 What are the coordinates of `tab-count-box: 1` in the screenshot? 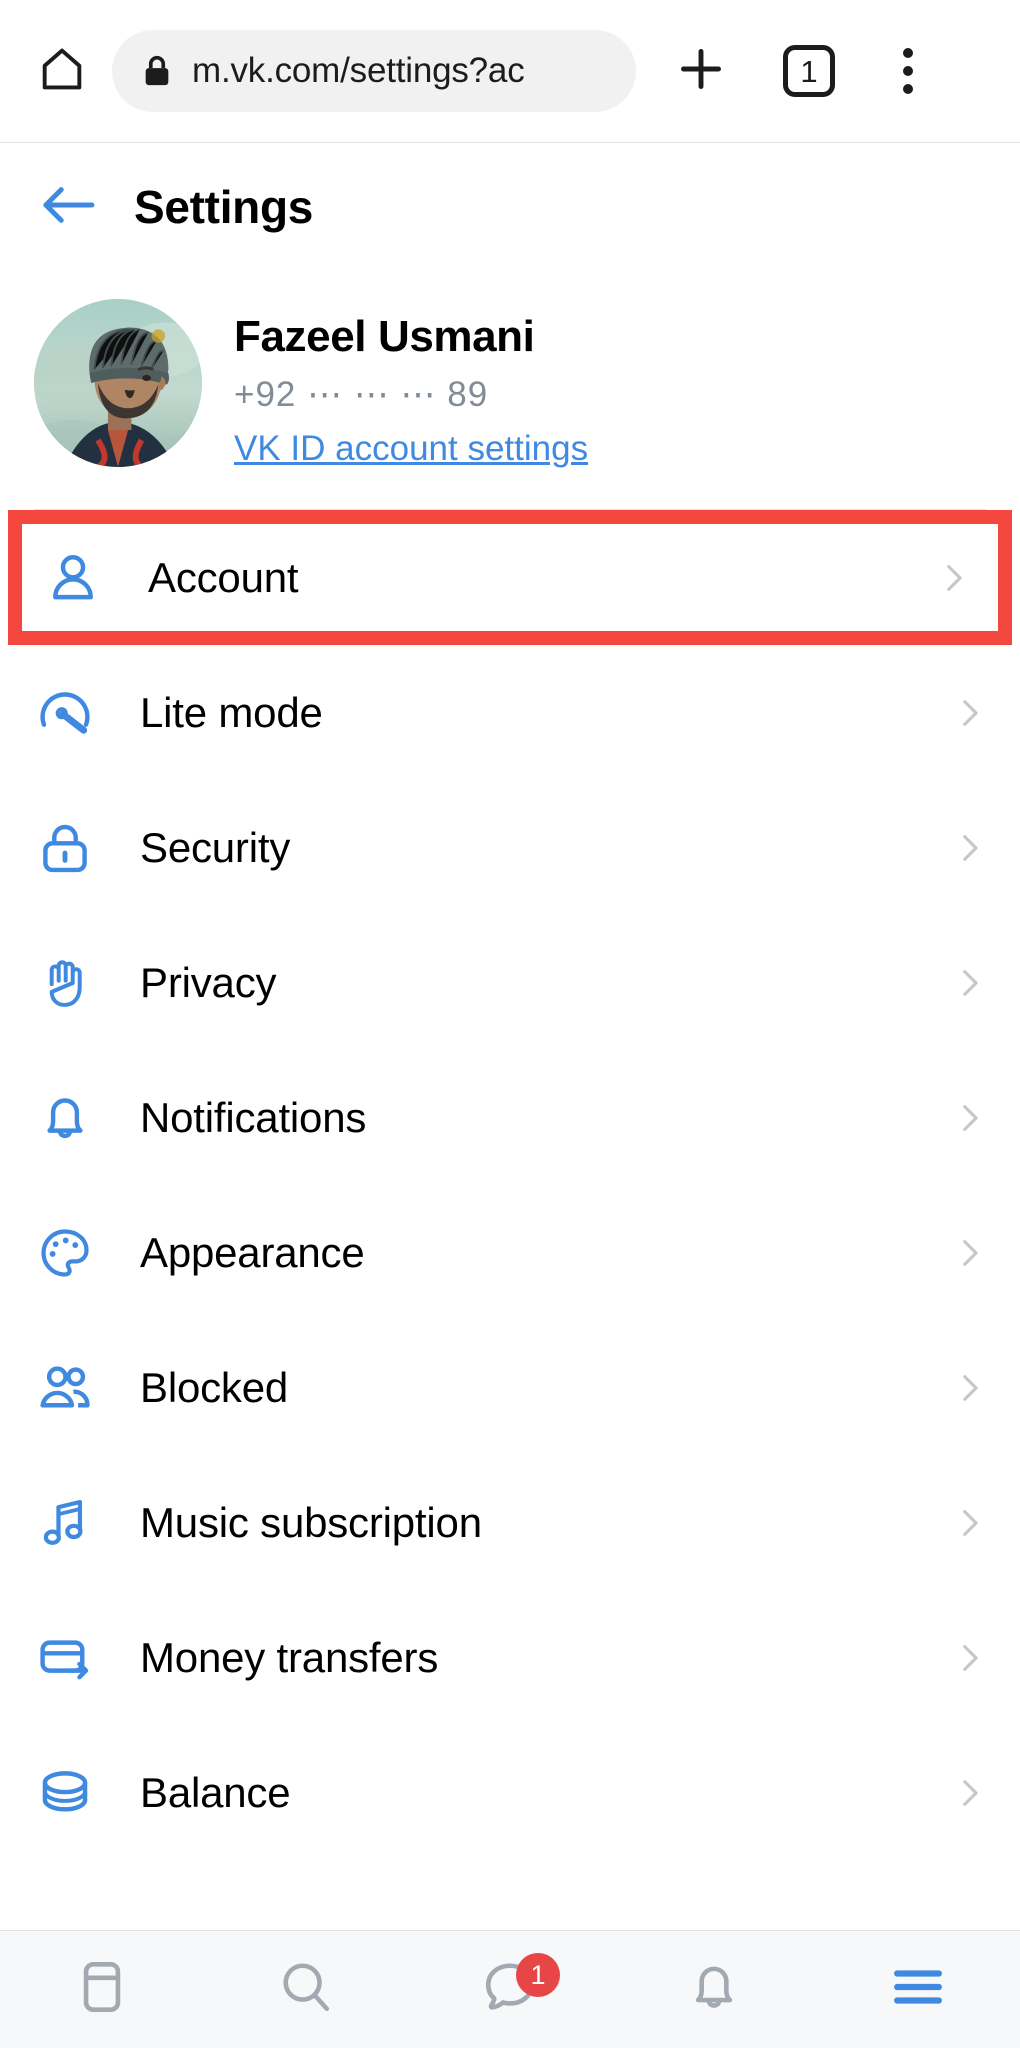 It's located at (809, 71).